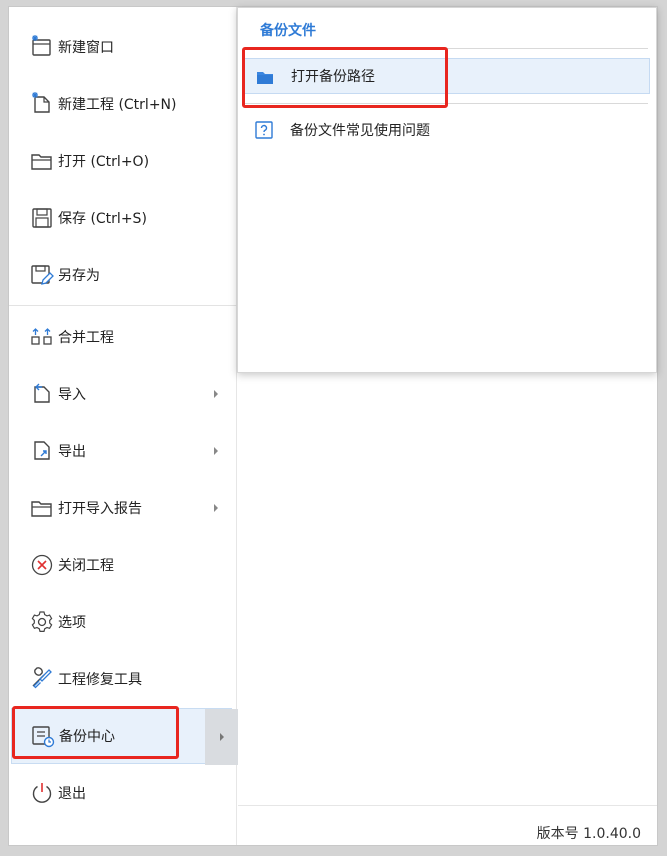 The width and height of the screenshot is (667, 856). What do you see at coordinates (446, 76) in the screenshot?
I see `submenu-item-open-backup-path: 打开备份路径` at bounding box center [446, 76].